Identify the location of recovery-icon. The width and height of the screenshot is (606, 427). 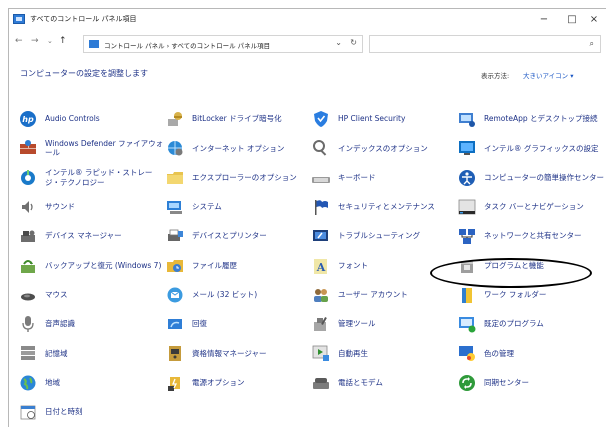
(175, 324).